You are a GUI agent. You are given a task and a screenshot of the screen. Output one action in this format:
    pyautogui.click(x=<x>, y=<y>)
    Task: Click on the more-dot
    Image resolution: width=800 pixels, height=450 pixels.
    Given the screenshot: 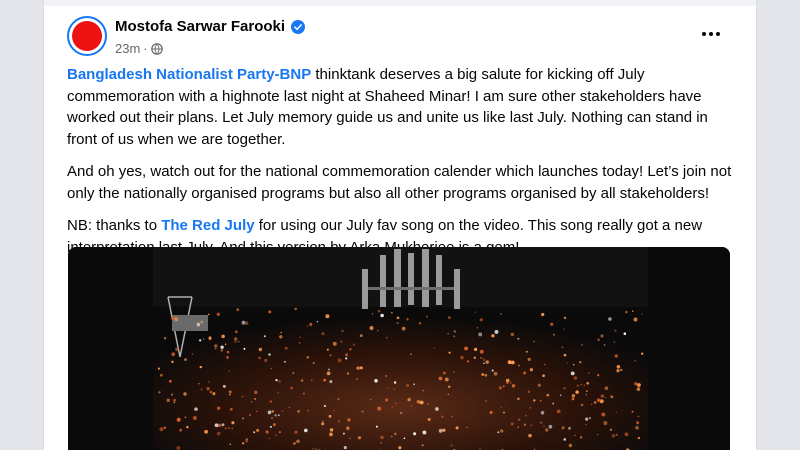 What is the action you would take?
    pyautogui.click(x=718, y=34)
    